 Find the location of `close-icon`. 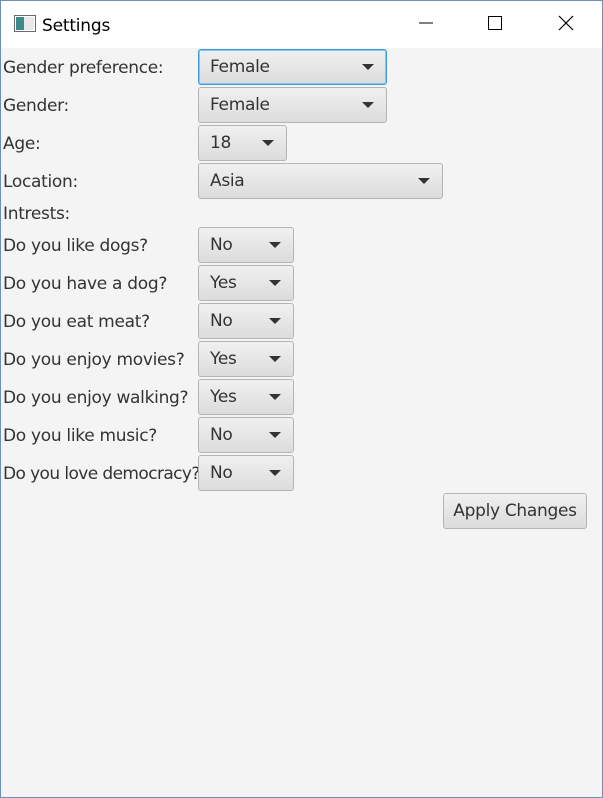

close-icon is located at coordinates (566, 25).